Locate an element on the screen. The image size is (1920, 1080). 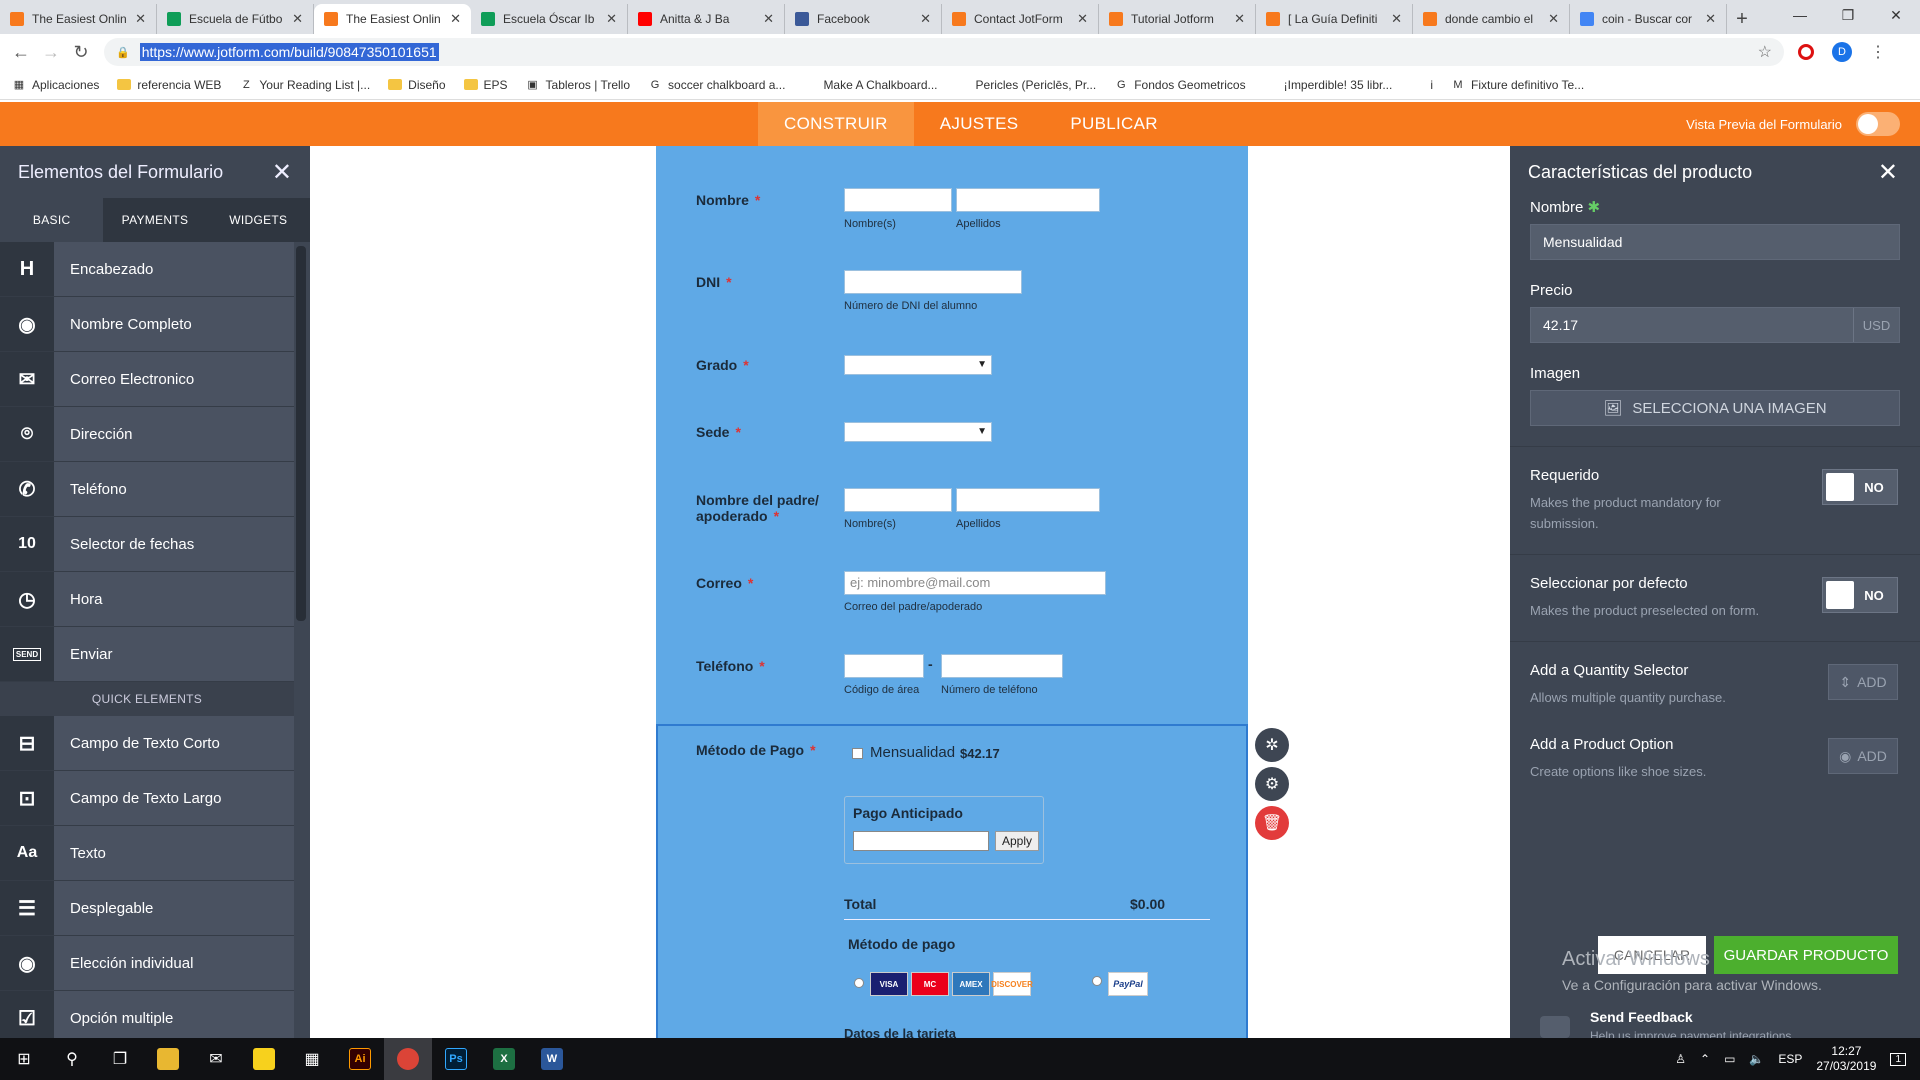
illustrator-icon: Ai is located at coordinates (360, 1059).